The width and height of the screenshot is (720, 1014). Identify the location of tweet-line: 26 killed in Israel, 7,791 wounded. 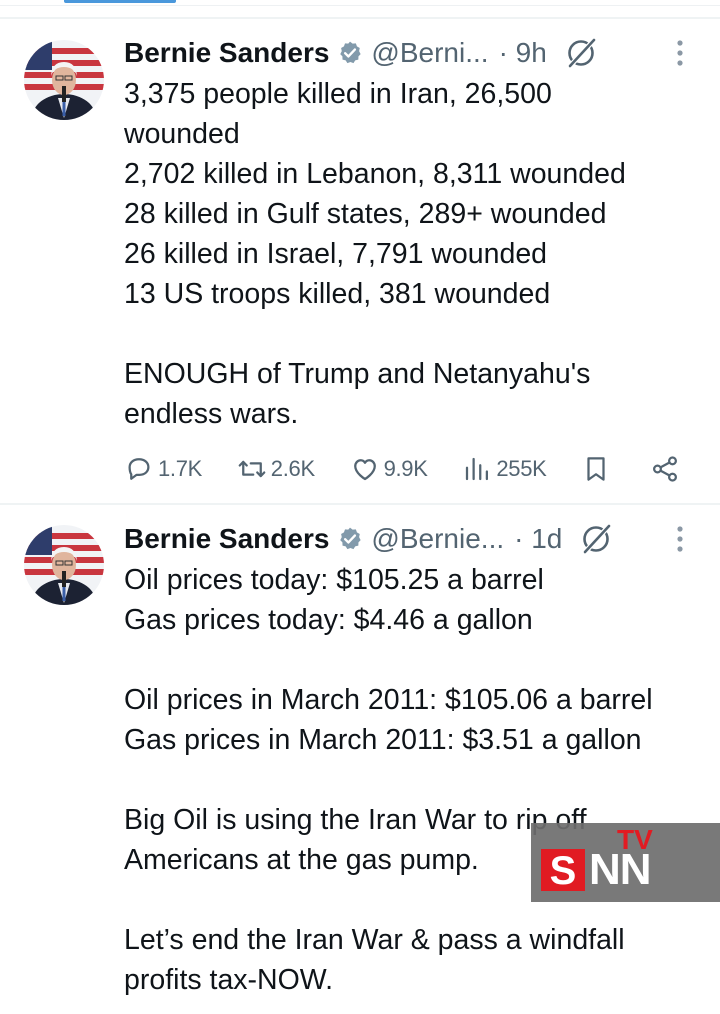
(336, 254).